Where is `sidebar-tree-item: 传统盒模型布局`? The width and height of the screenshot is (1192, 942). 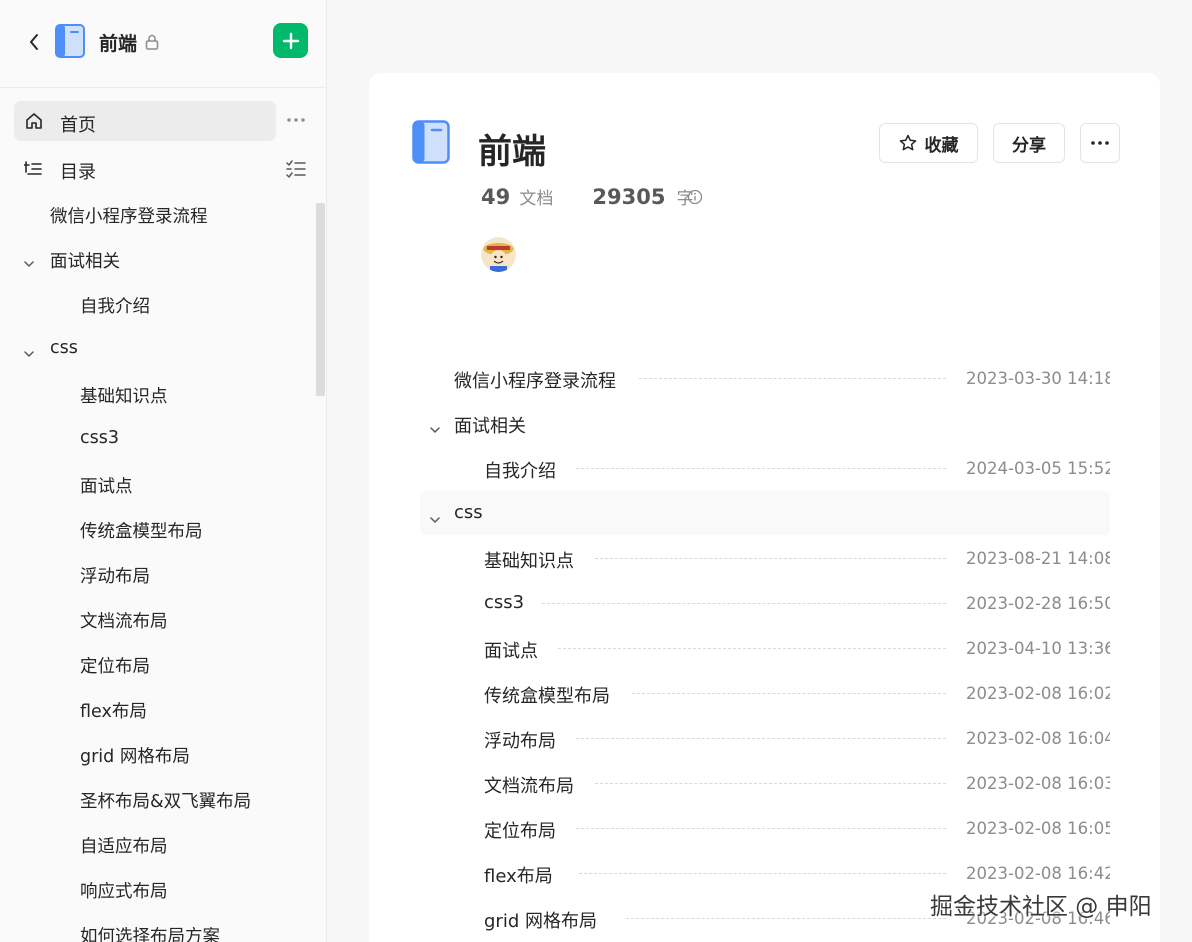 sidebar-tree-item: 传统盒模型布局 is located at coordinates (158, 528).